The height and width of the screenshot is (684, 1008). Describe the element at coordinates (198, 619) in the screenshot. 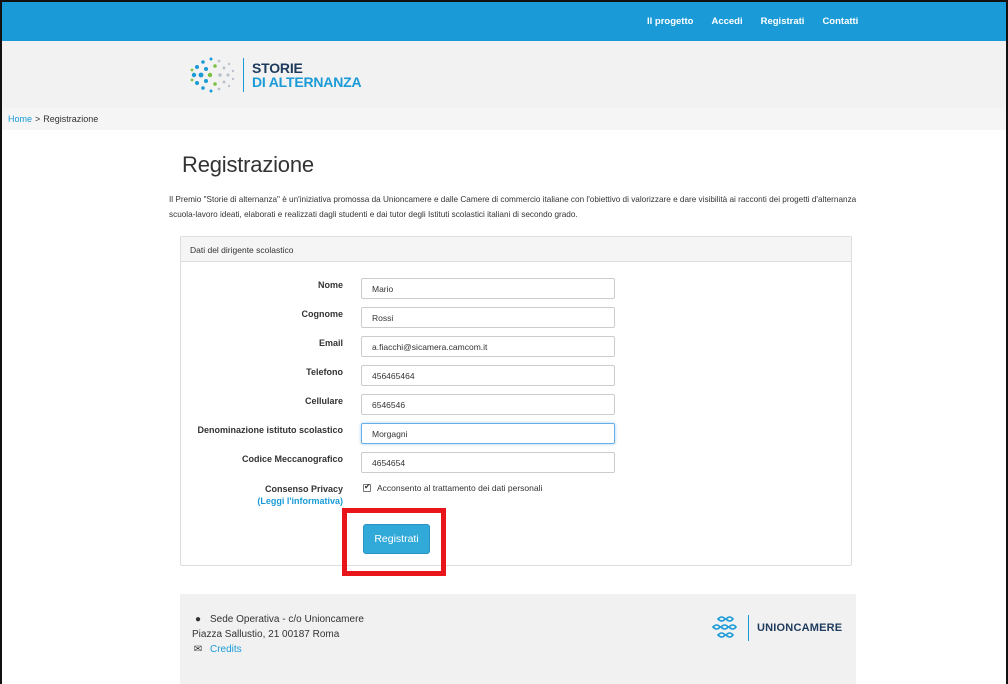

I see `map-marker-icon: ●` at that location.